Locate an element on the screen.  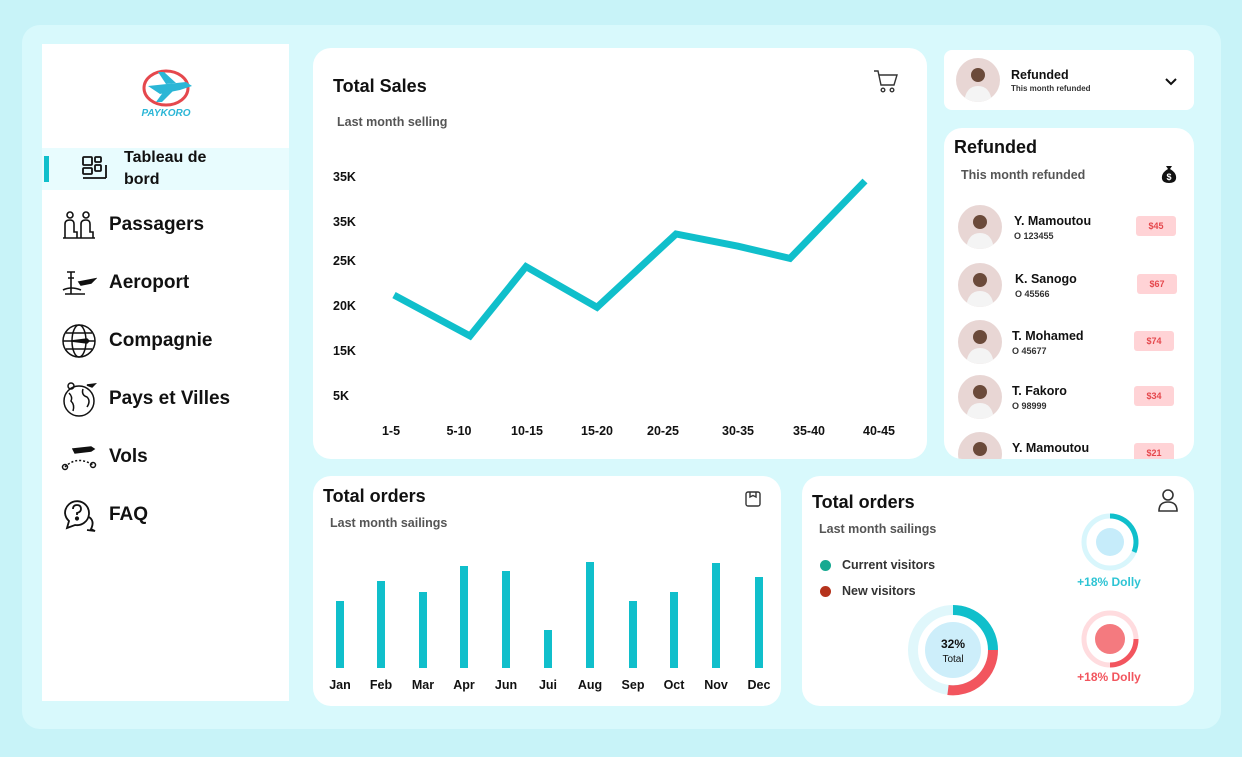
legend-current-visitors: Current visitors is located at coordinates (877, 565).